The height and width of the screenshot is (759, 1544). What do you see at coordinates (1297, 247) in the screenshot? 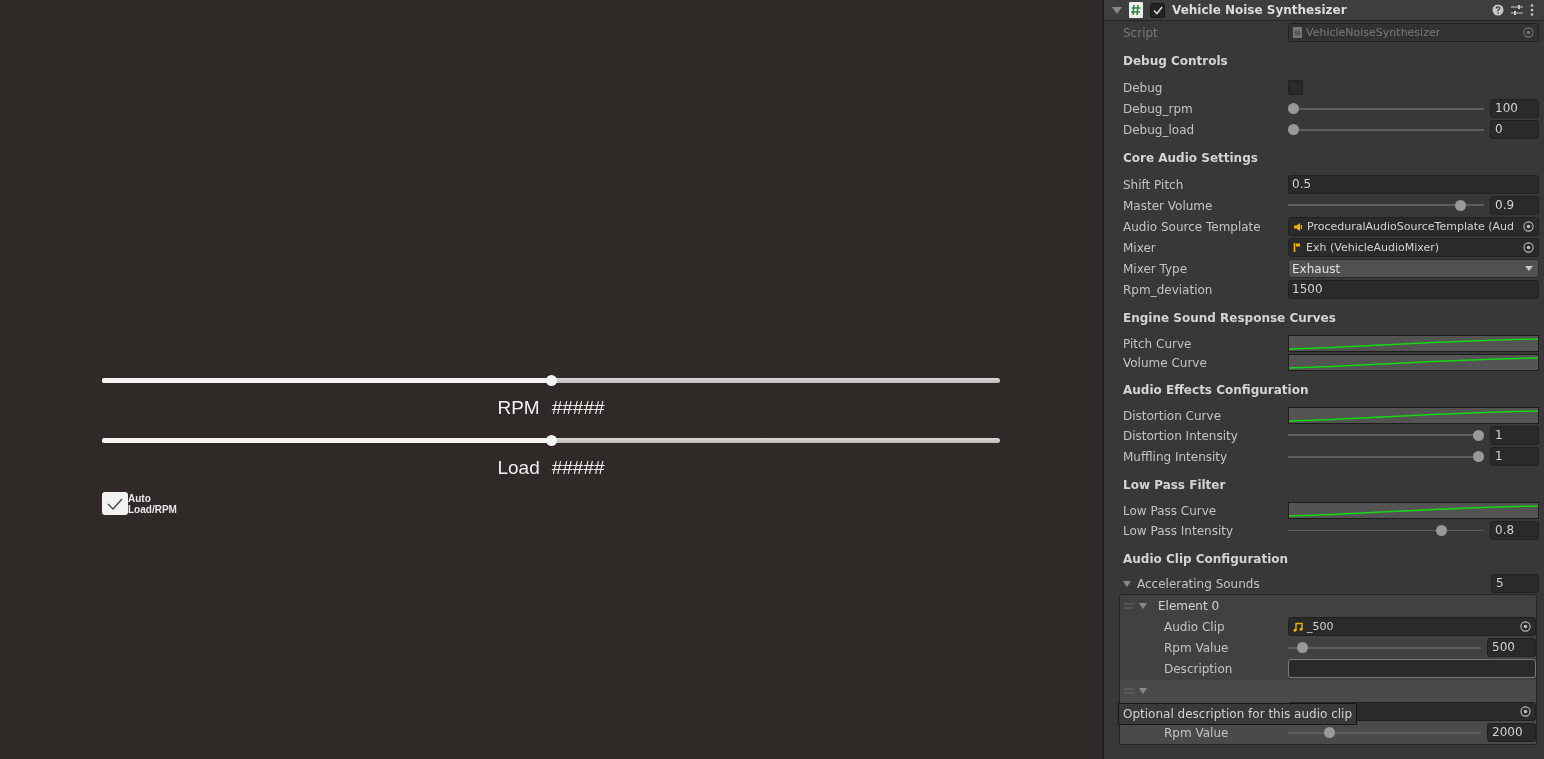
I see `mixer-icon` at bounding box center [1297, 247].